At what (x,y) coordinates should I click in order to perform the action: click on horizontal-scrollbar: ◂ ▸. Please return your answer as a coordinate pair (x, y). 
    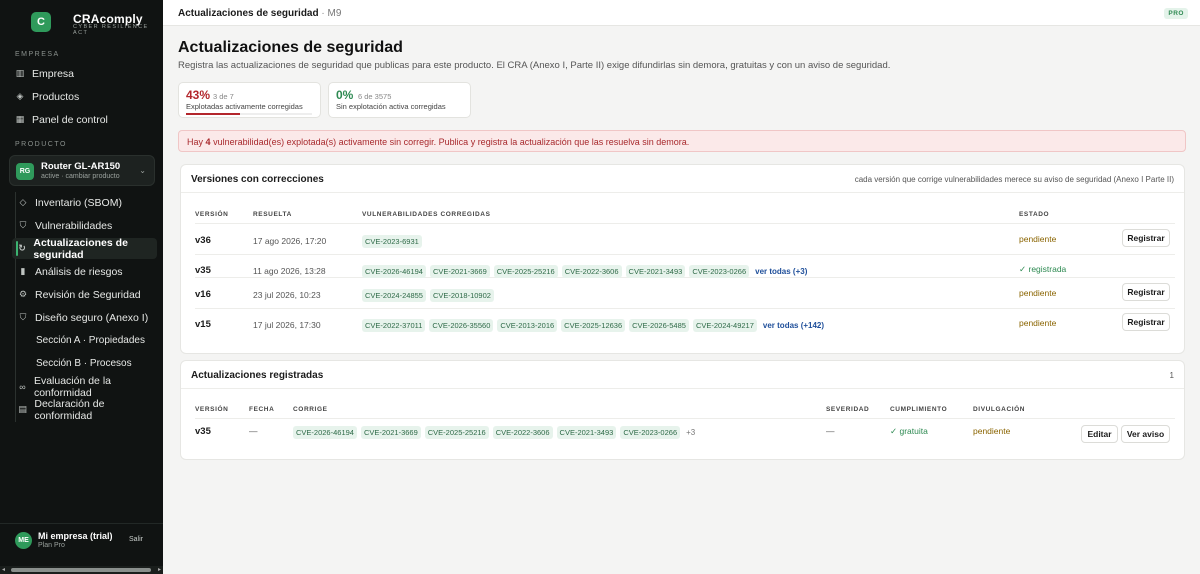
    Looking at the image, I should click on (81, 570).